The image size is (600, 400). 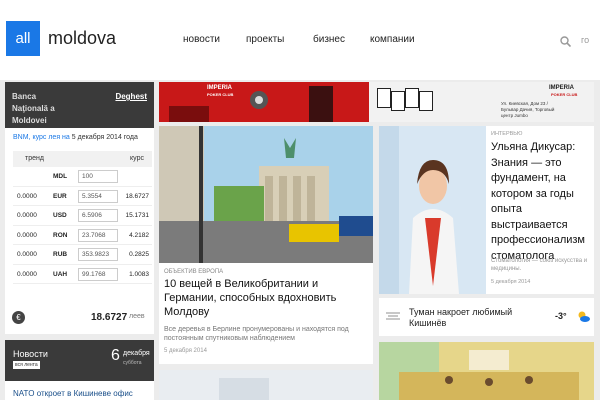 I want to click on banner-brand-right: IMPERIA, so click(x=562, y=88).